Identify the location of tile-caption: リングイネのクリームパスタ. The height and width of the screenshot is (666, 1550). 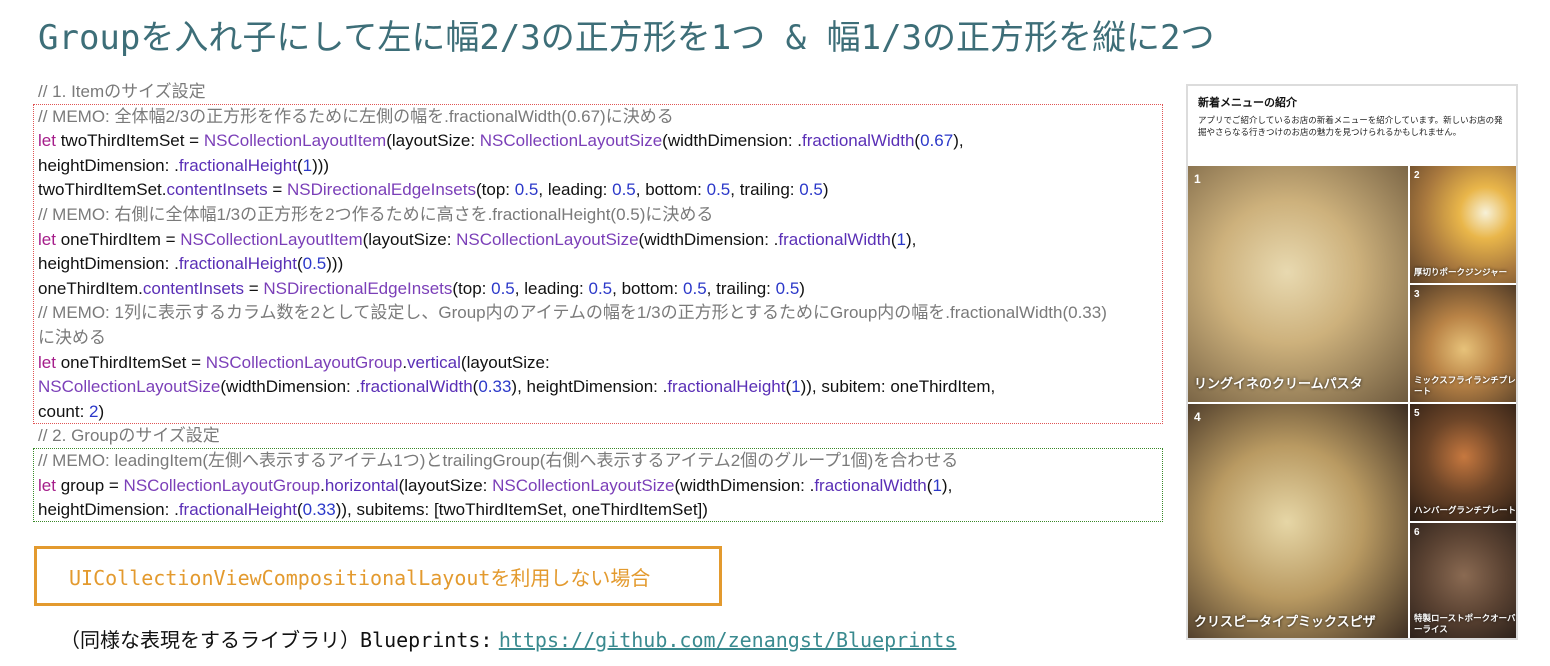
(1278, 384).